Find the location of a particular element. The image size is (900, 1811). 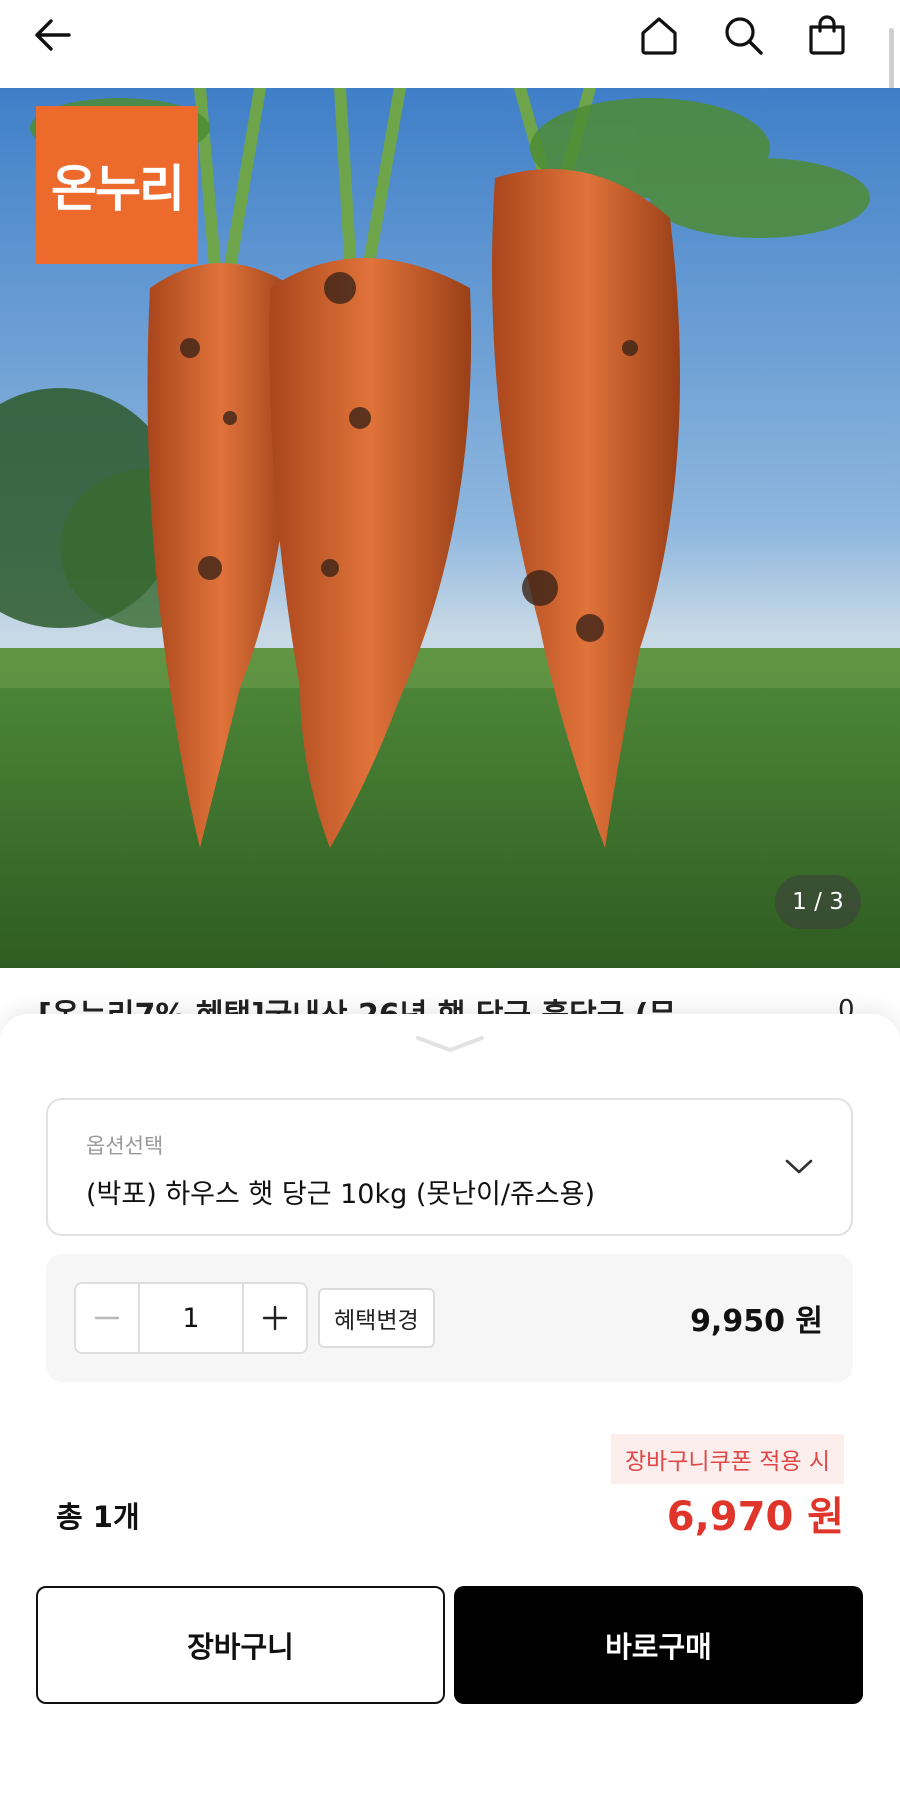

back-arrow-icon is located at coordinates (53, 35).